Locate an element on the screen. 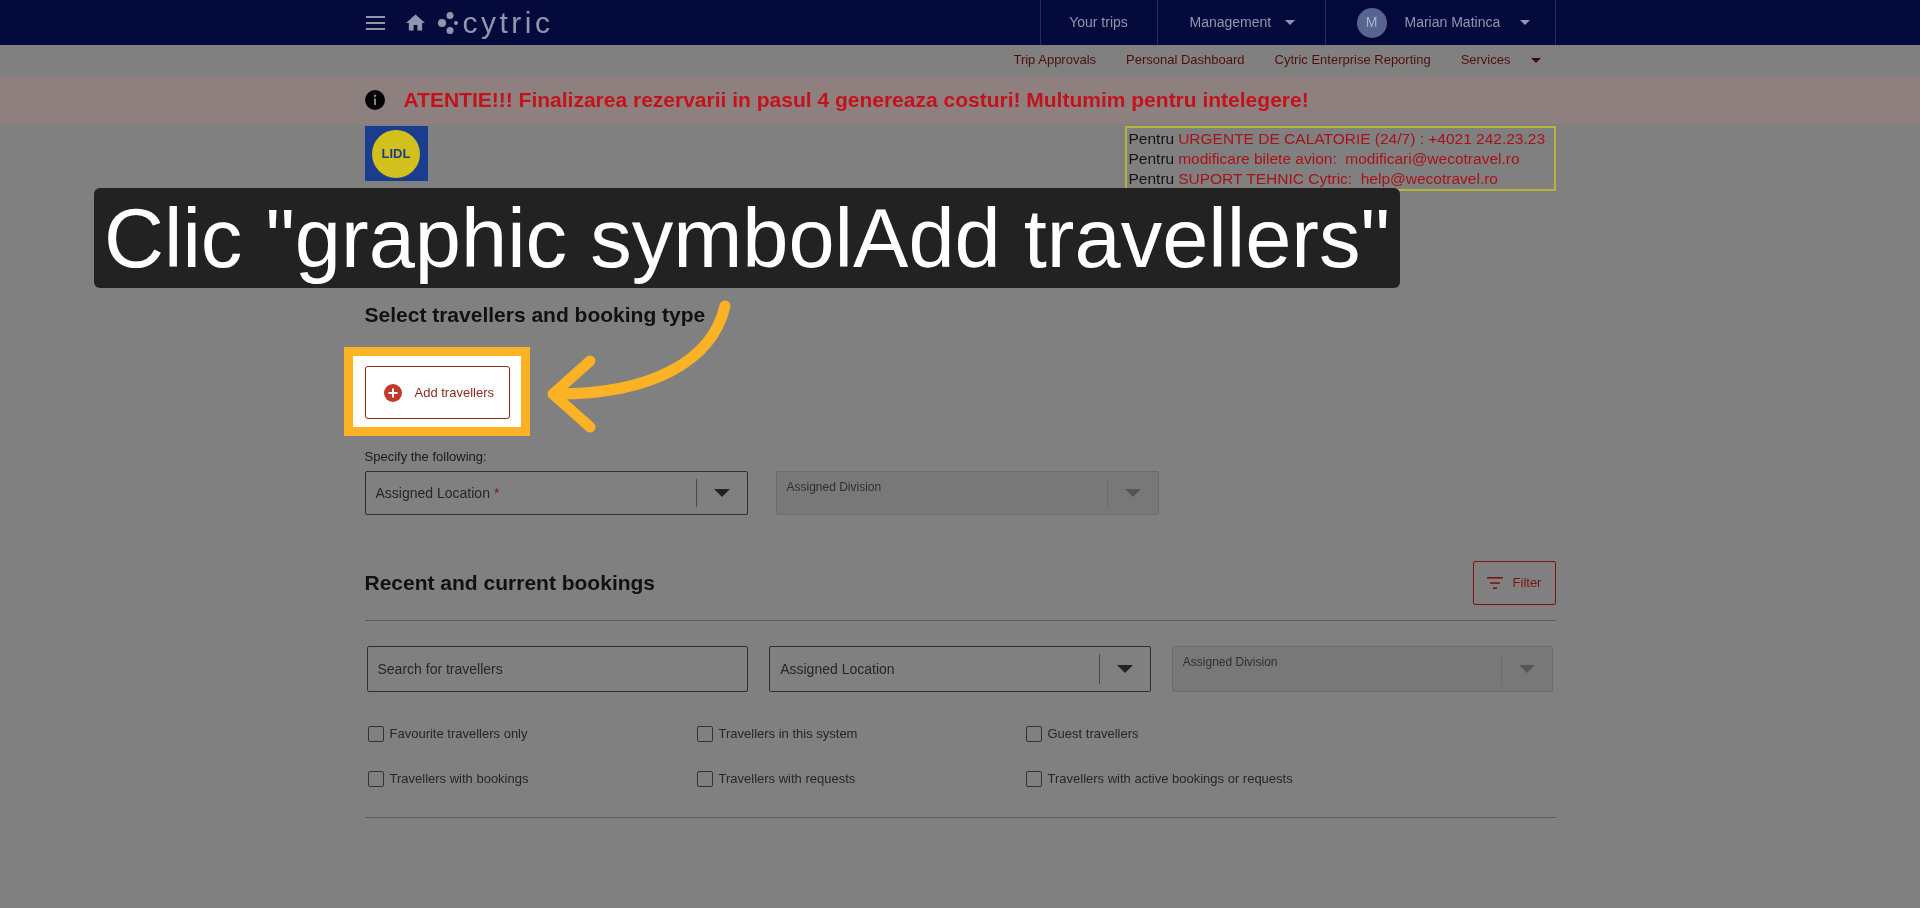  subnav-link: Cytric Enterprise Reporting is located at coordinates (1352, 60).